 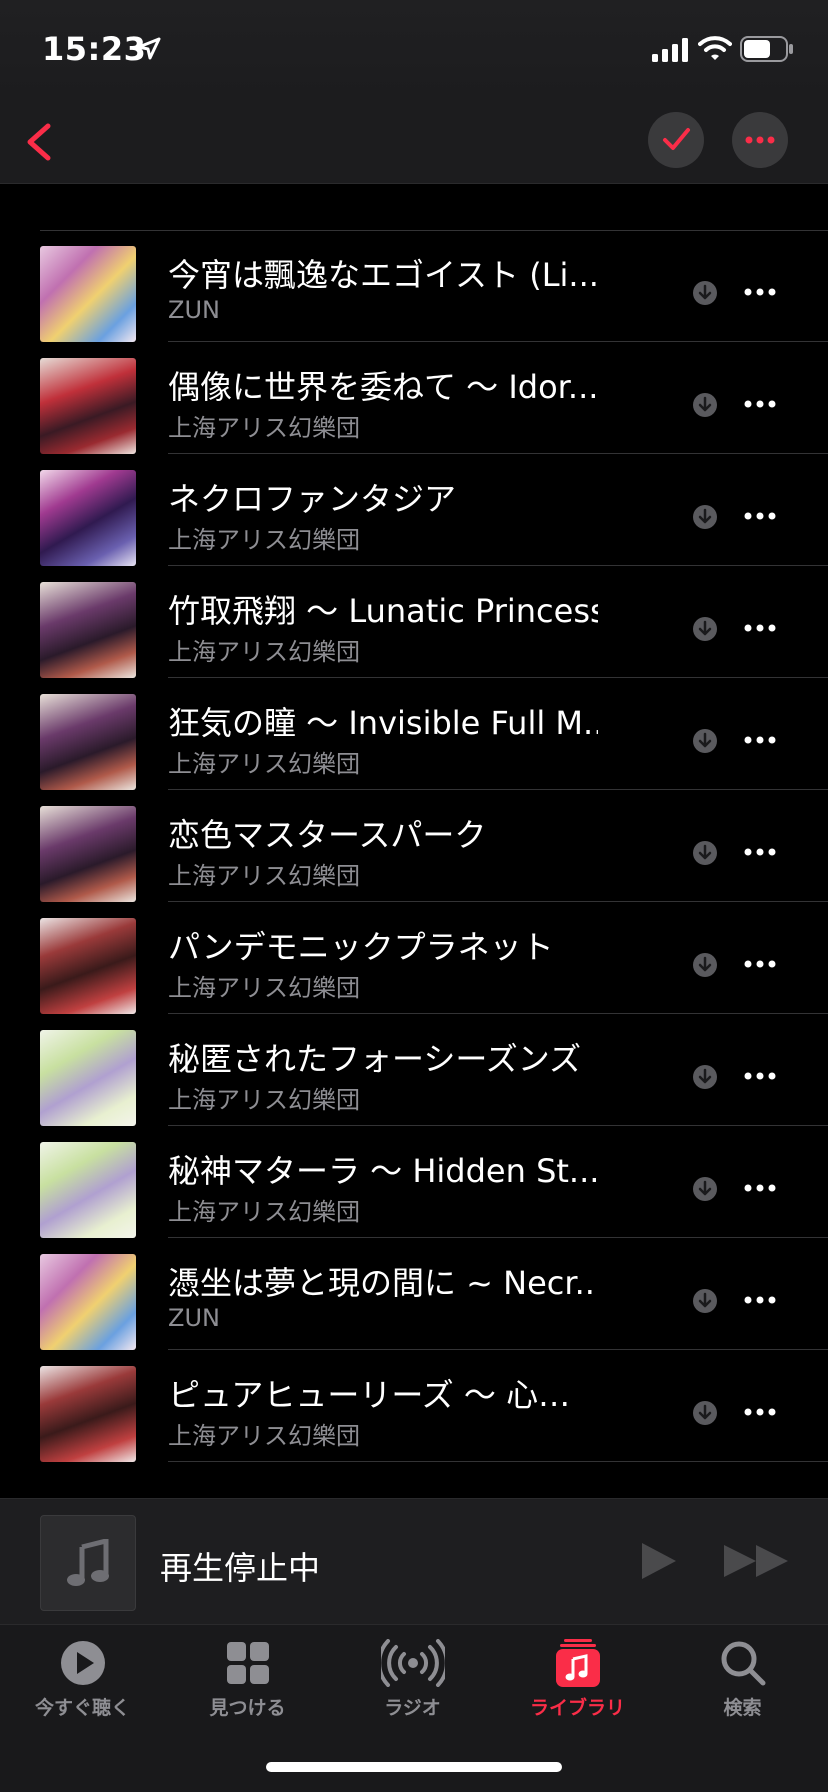 What do you see at coordinates (766, 49) in the screenshot?
I see `battery-icon` at bounding box center [766, 49].